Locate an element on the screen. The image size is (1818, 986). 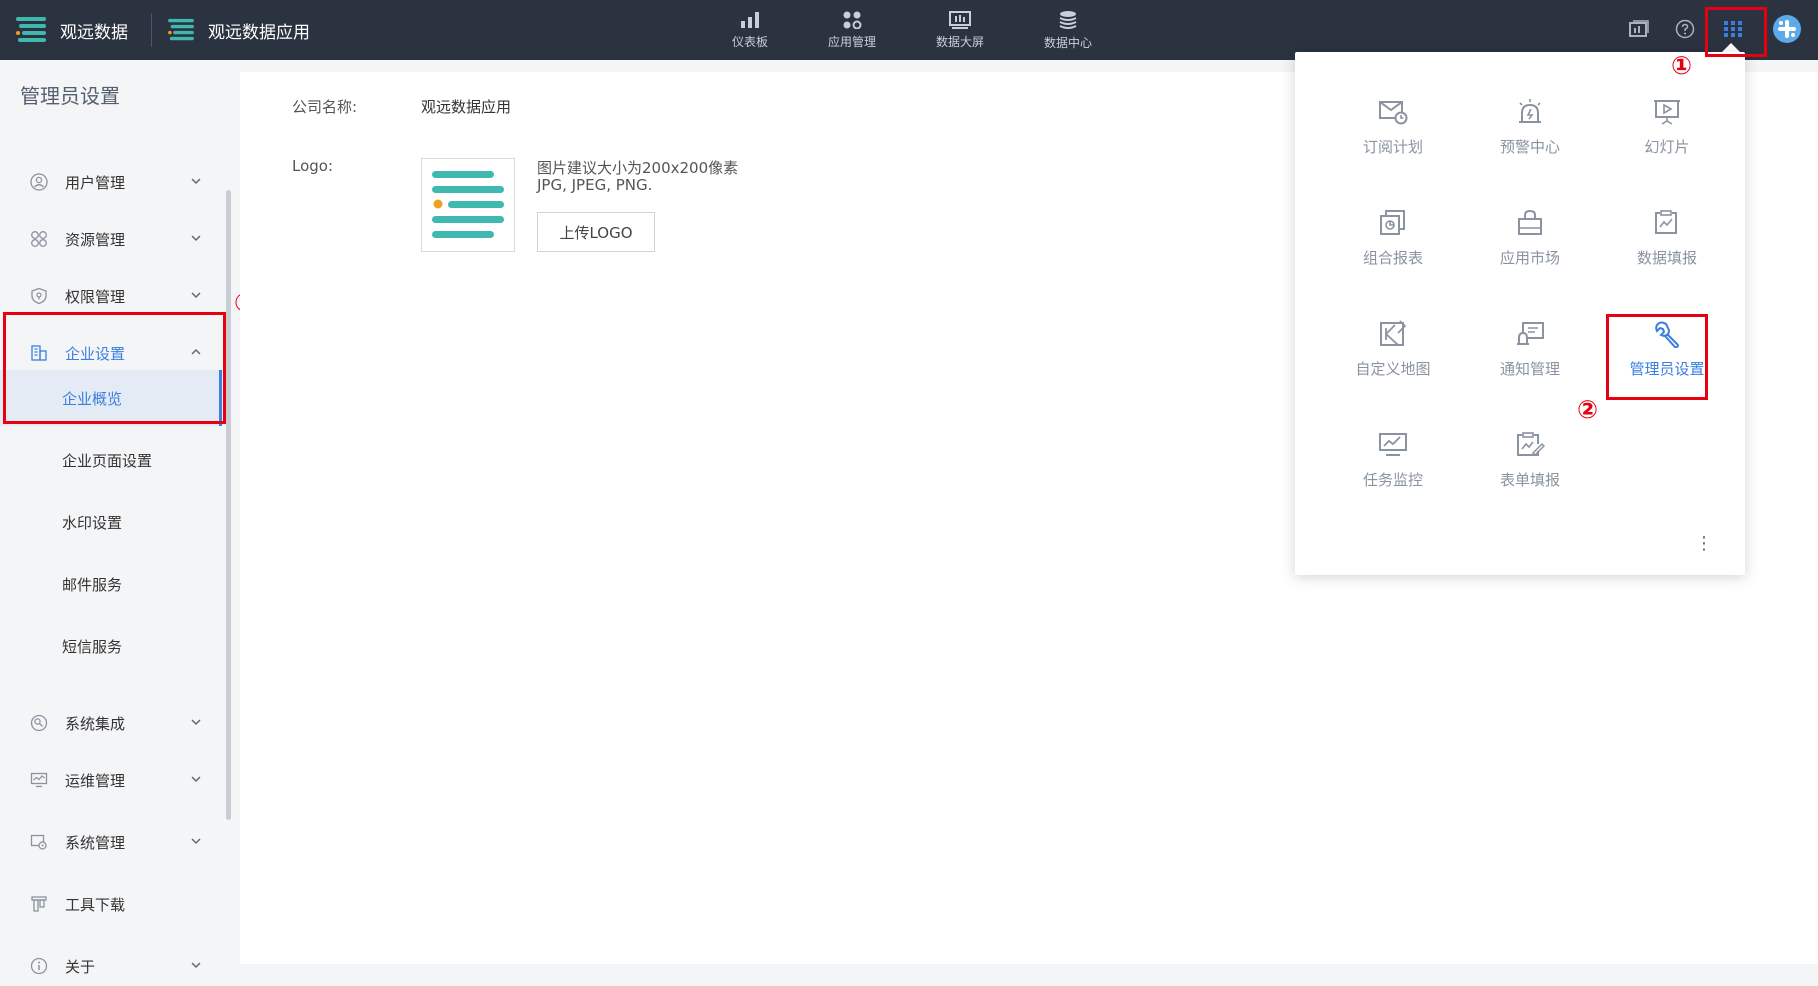
topnav-dashboard: 仪表板 is located at coordinates (750, 30).